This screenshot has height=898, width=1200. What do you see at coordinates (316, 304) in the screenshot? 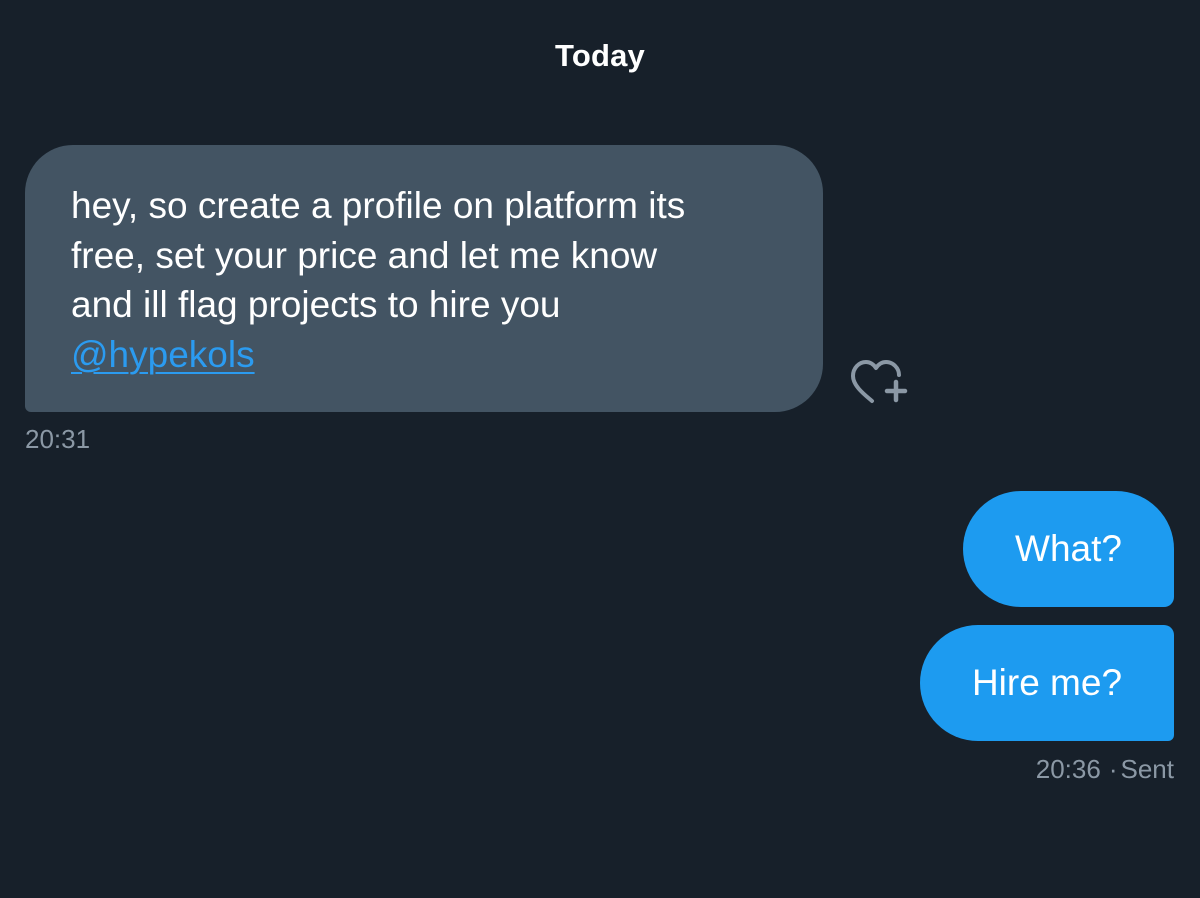
I see `message-line: and ill flag projects to hire you` at bounding box center [316, 304].